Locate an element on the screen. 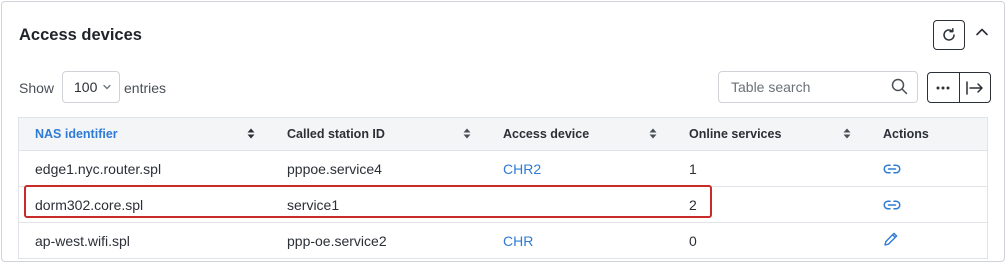  access-device-link: CHR2 is located at coordinates (580, 168).